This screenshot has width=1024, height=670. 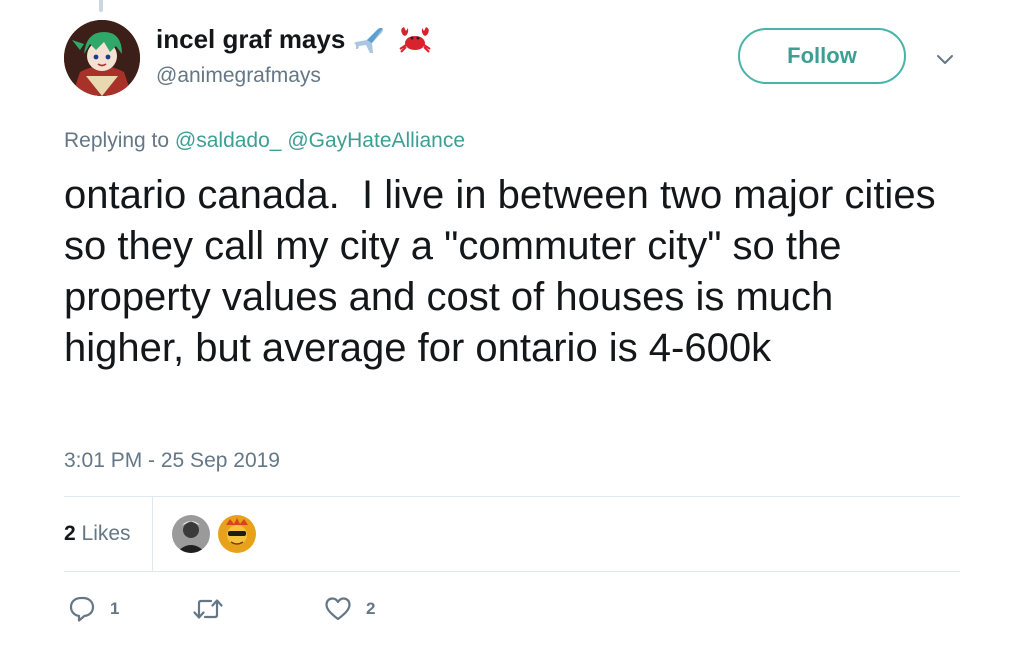 I want to click on reply-icon, so click(x=82, y=609).